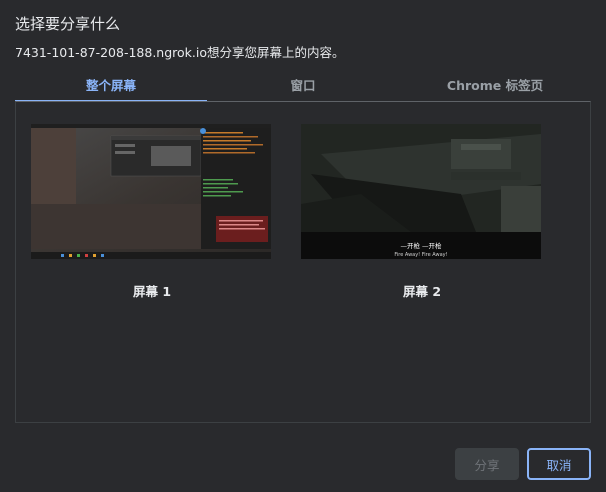 The height and width of the screenshot is (492, 606). What do you see at coordinates (152, 291) in the screenshot?
I see `screen-1-label: 屏幕 1` at bounding box center [152, 291].